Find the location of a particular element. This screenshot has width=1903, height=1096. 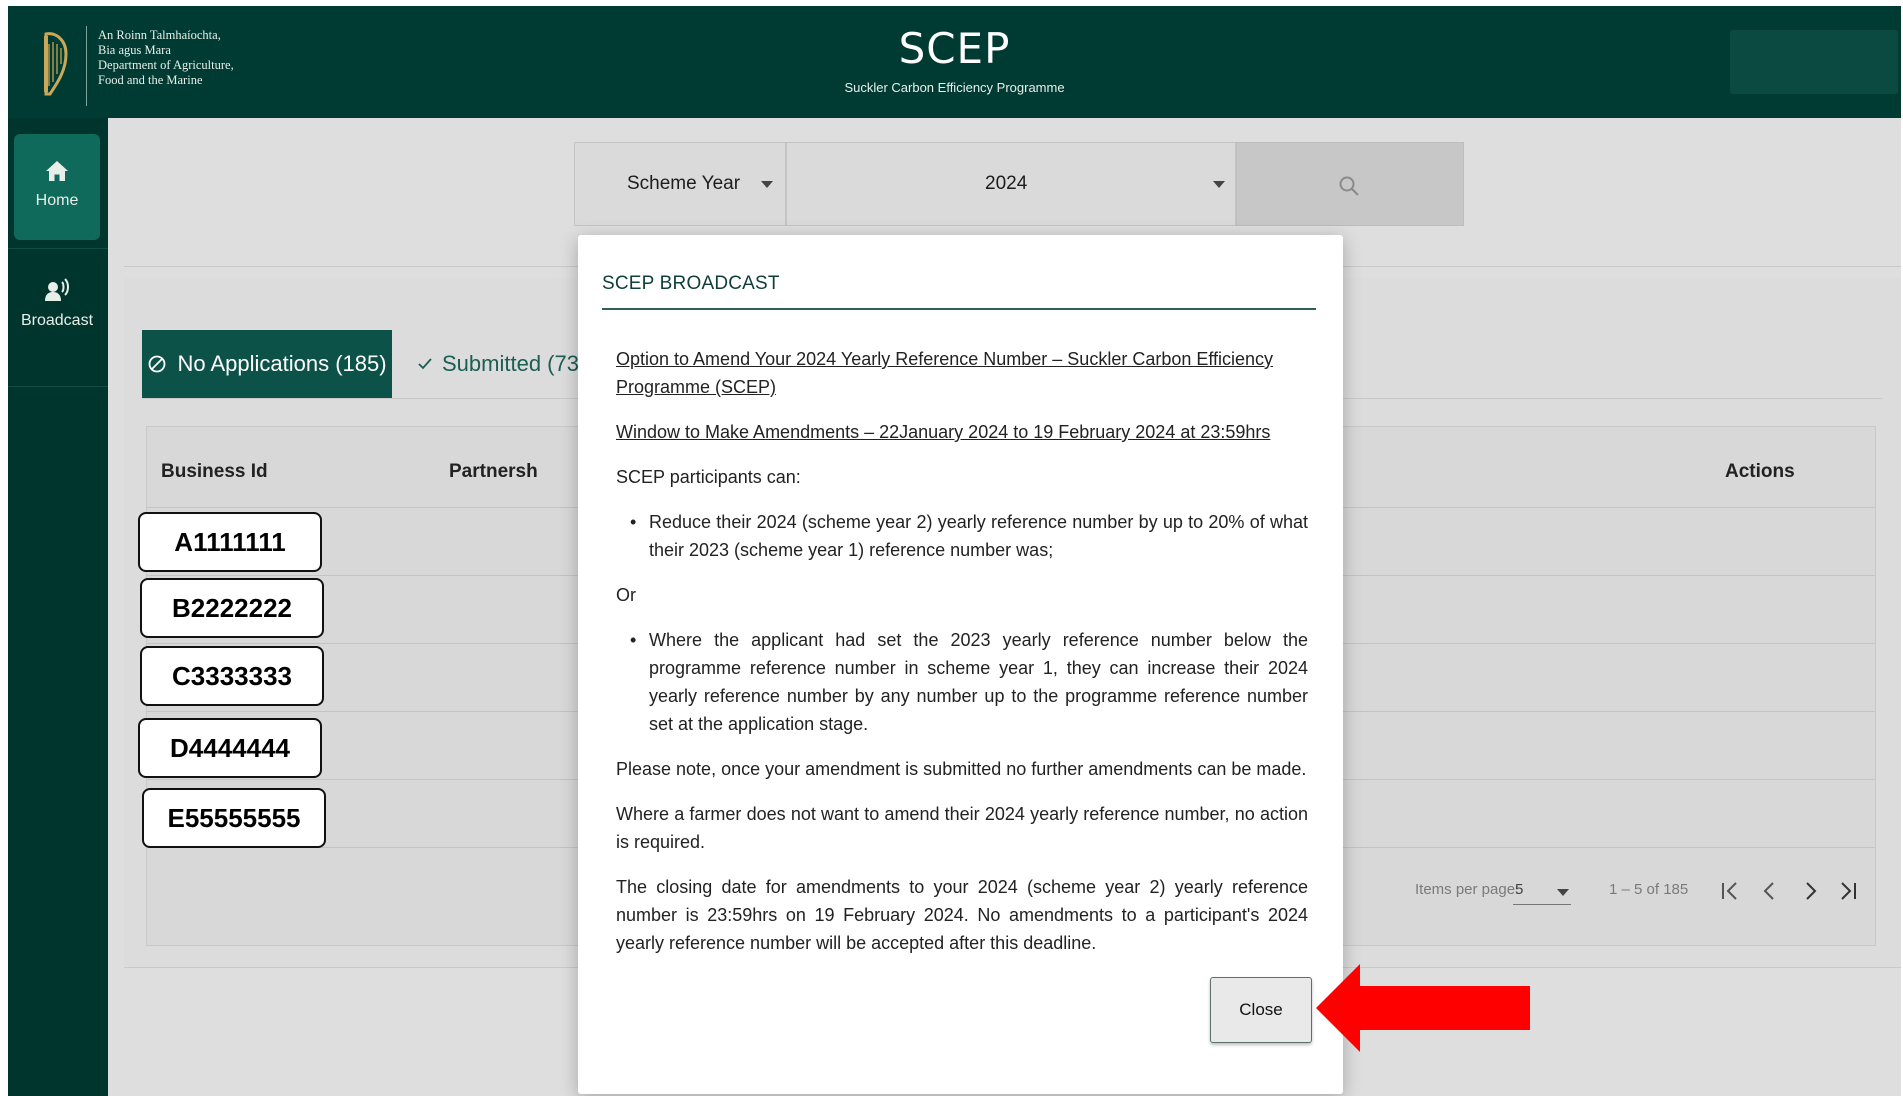

search-button is located at coordinates (1350, 184).